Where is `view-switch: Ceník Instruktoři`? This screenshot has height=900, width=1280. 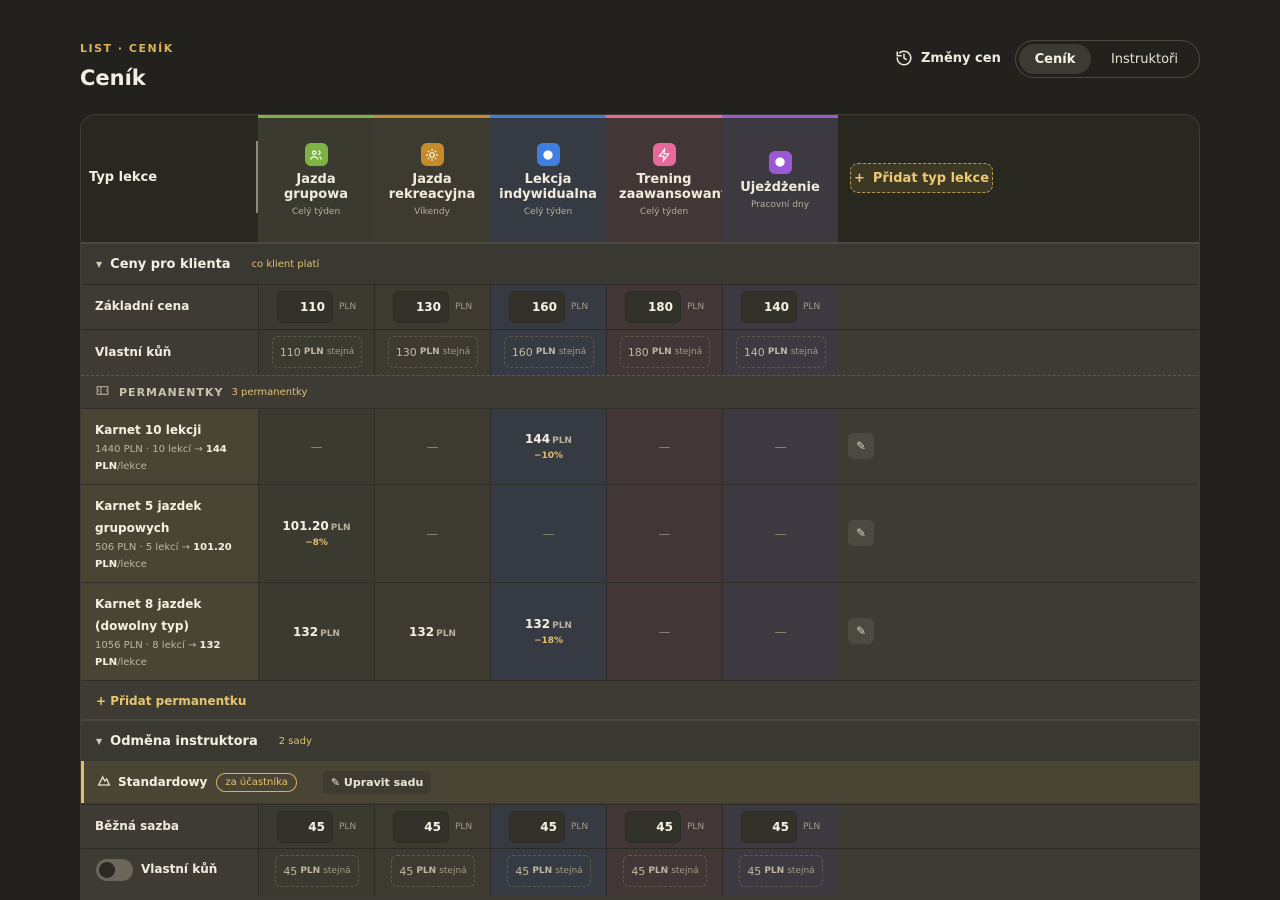
view-switch: Ceník Instruktoři is located at coordinates (1107, 59).